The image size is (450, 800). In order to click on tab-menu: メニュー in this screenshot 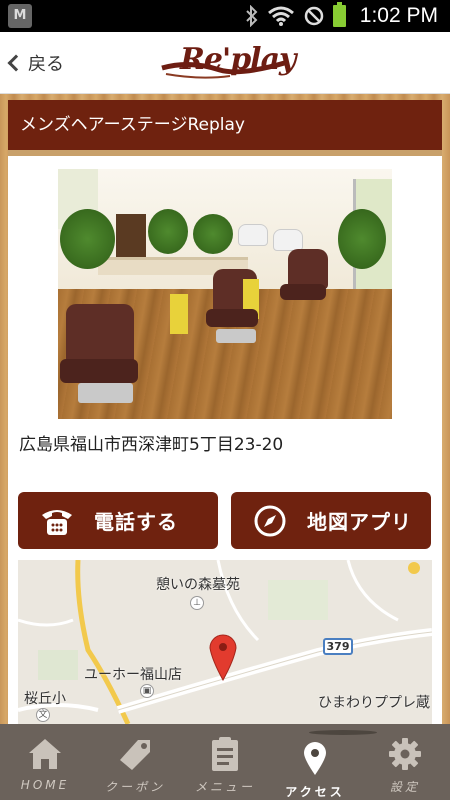, I will do `click(225, 762)`.